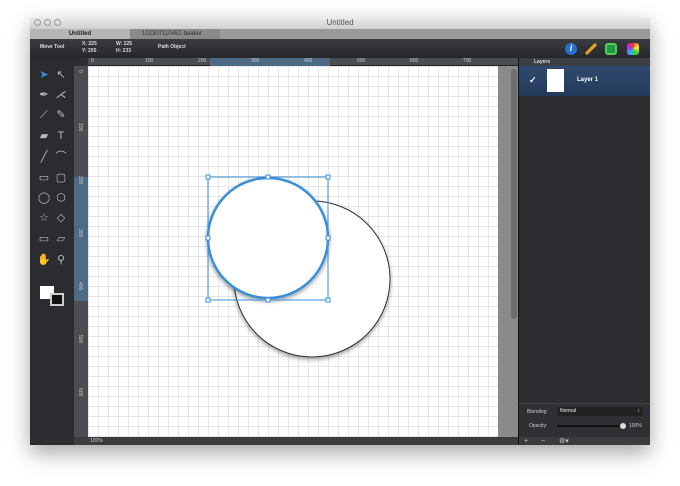 This screenshot has height=486, width=680. What do you see at coordinates (44, 95) in the screenshot?
I see `pen-icon: ✒` at bounding box center [44, 95].